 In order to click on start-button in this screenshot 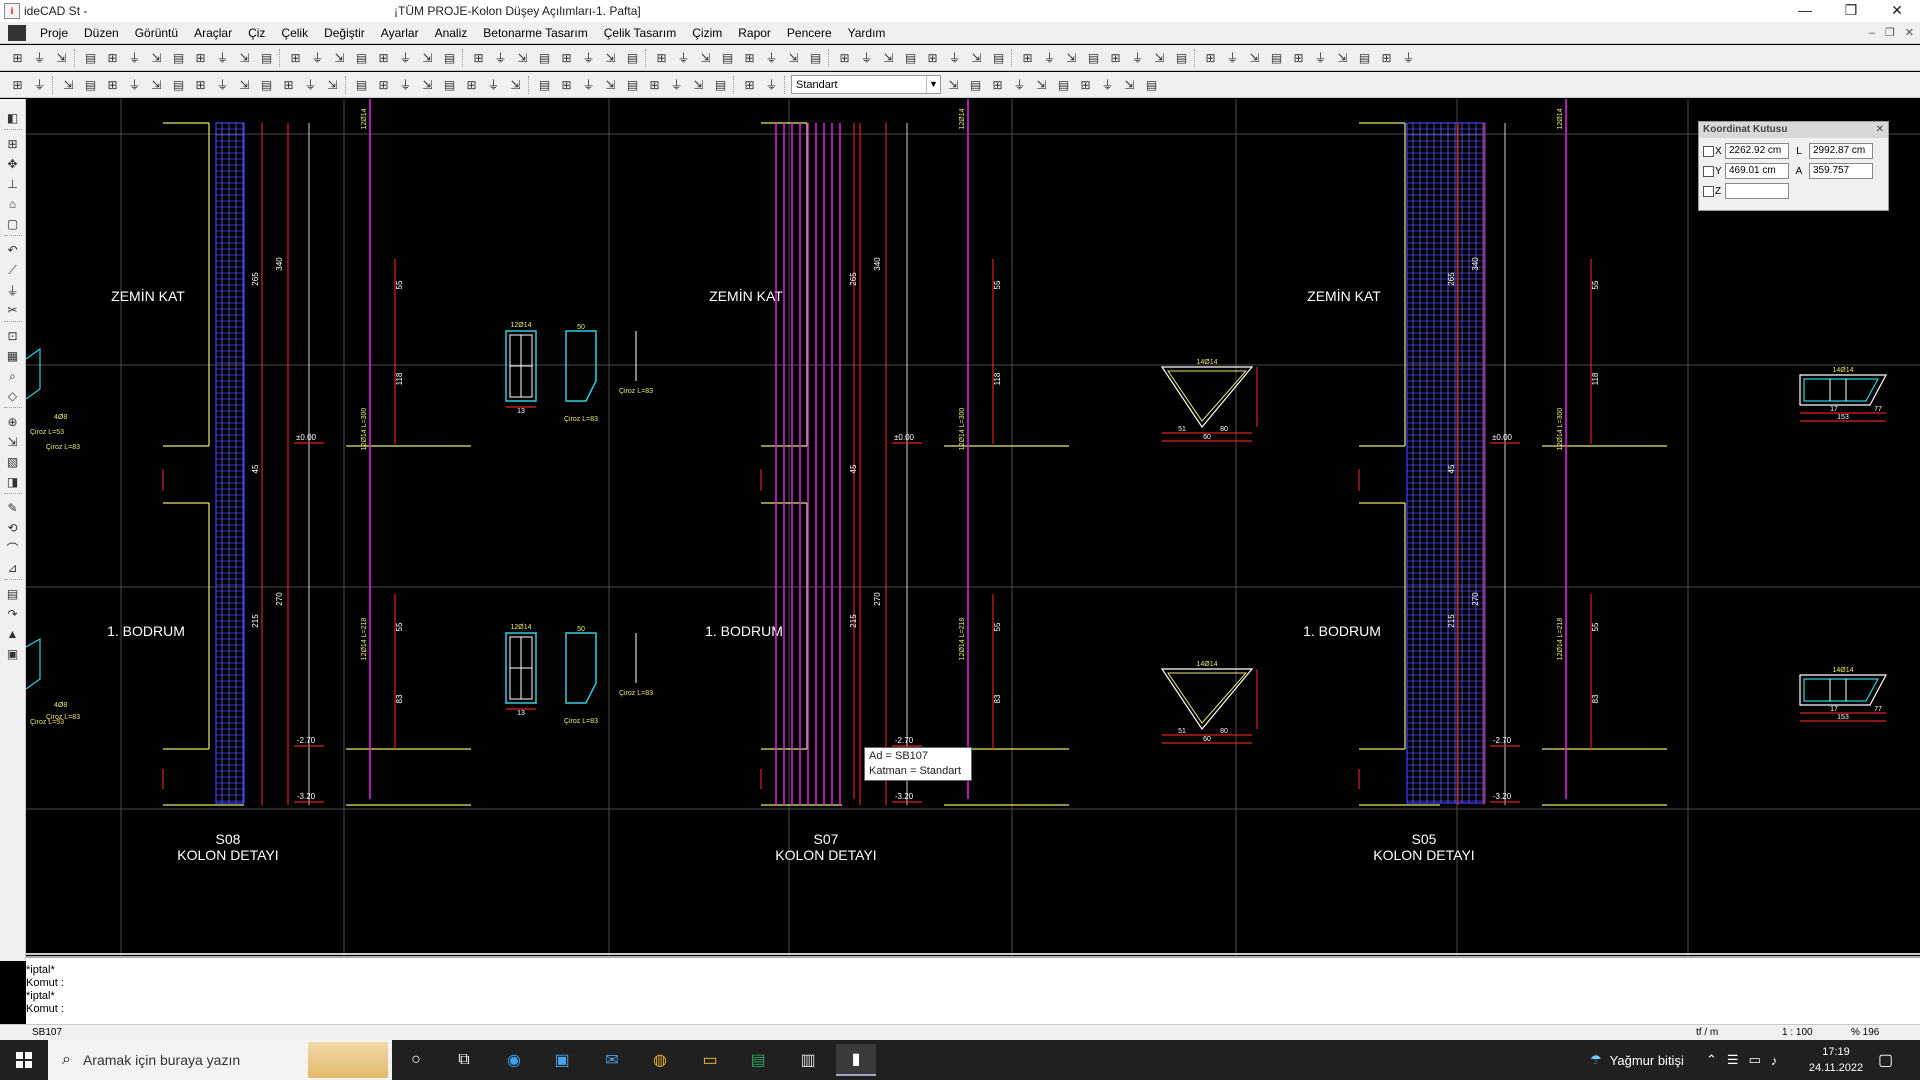, I will do `click(24, 1060)`.